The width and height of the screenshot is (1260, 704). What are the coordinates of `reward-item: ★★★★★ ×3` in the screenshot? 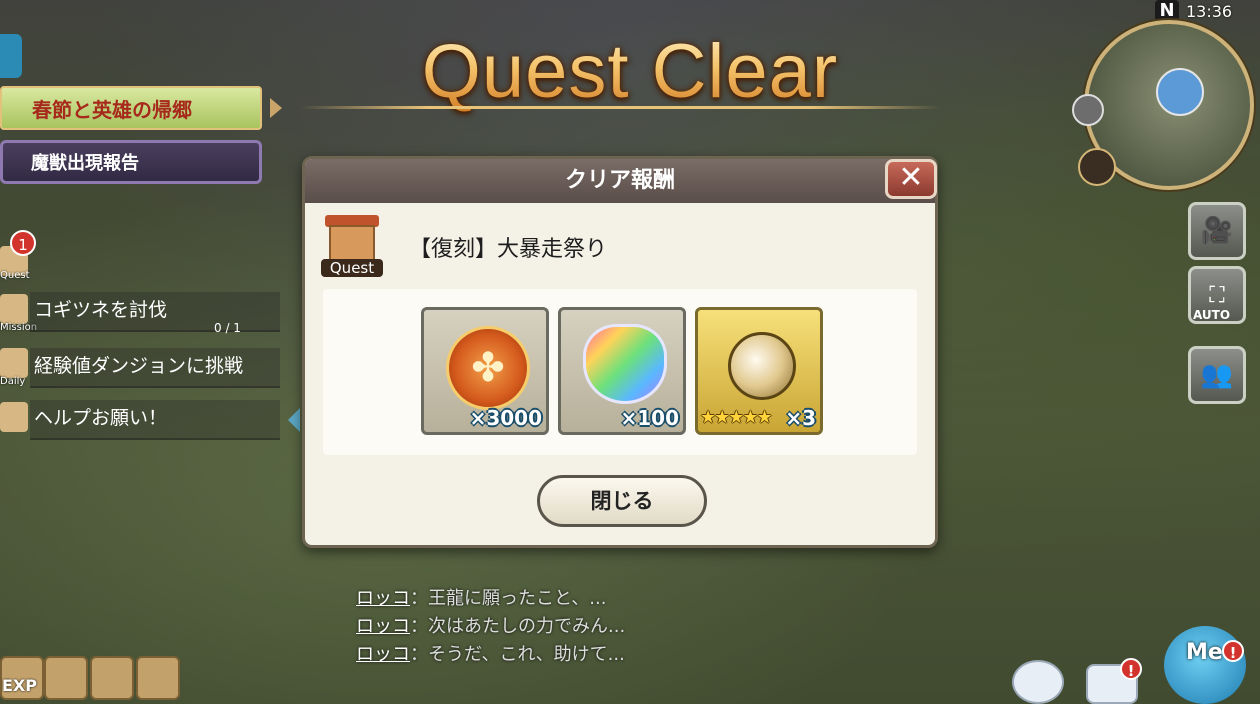 It's located at (759, 371).